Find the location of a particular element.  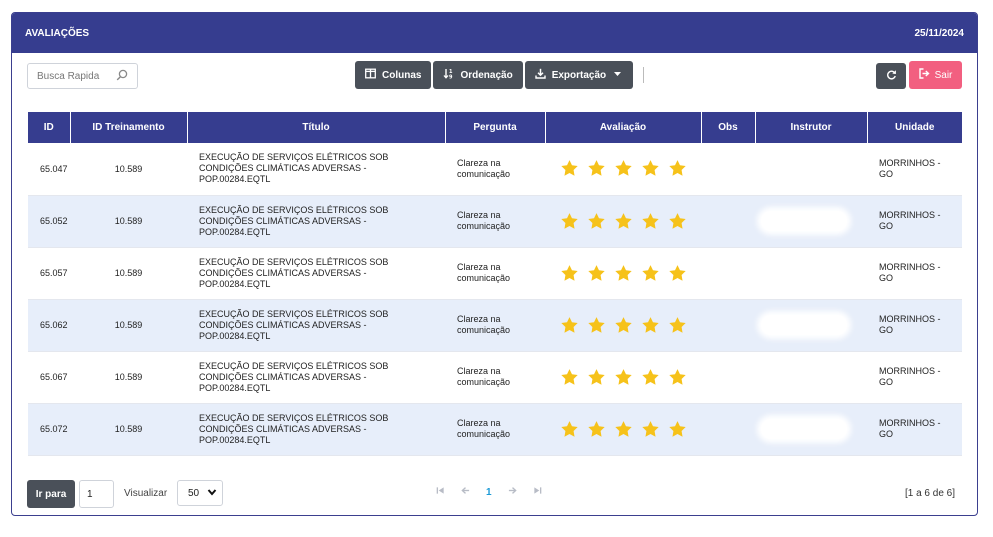

col-header-obs: Obs is located at coordinates (728, 127).